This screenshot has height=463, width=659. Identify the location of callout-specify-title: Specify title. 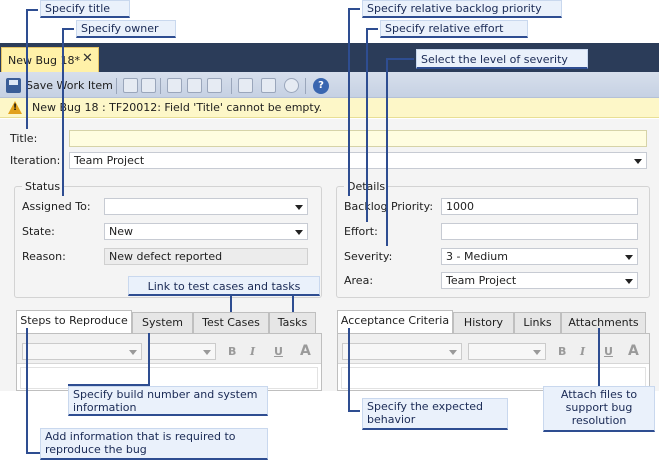
(85, 9).